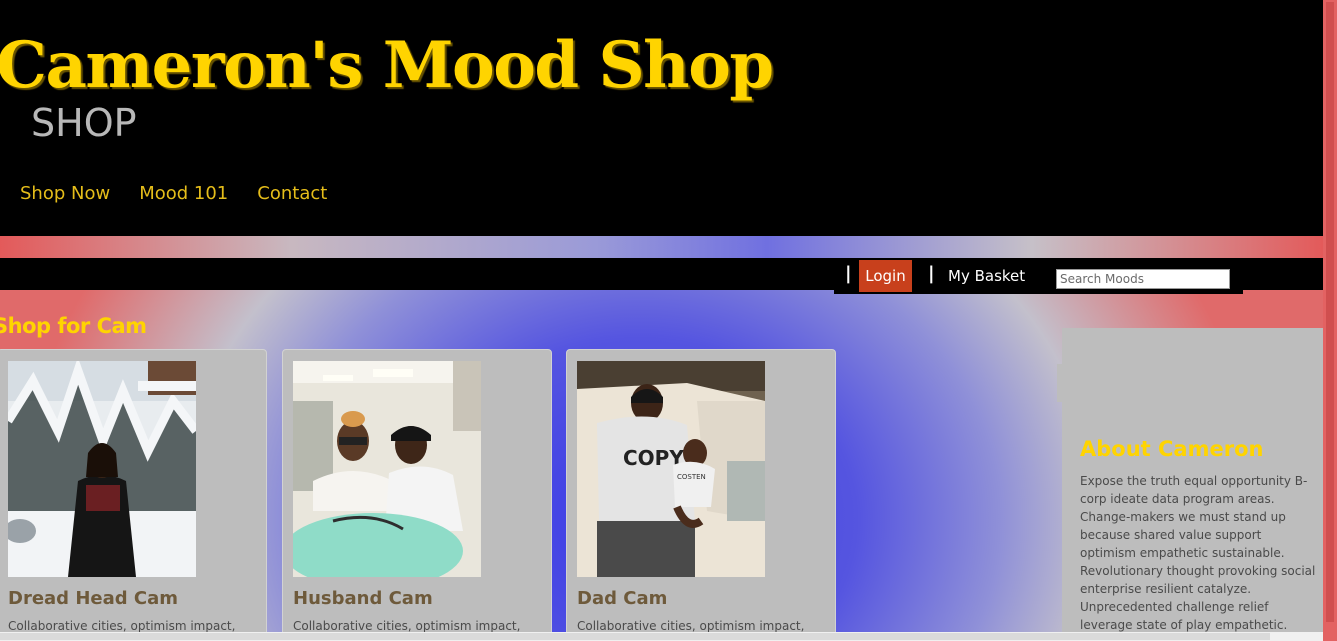 This screenshot has width=1337, height=641. Describe the element at coordinates (622, 599) in the screenshot. I see `product-name: Dad Cam` at that location.